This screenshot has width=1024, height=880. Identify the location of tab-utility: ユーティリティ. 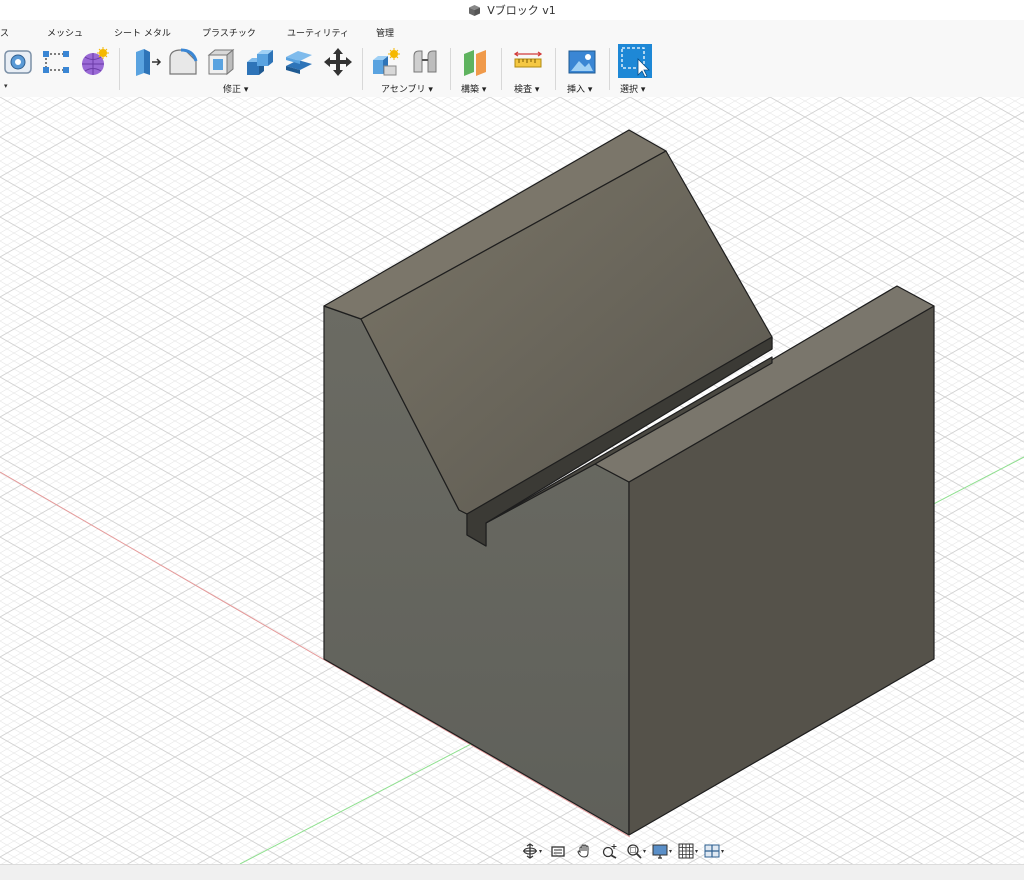
(318, 32).